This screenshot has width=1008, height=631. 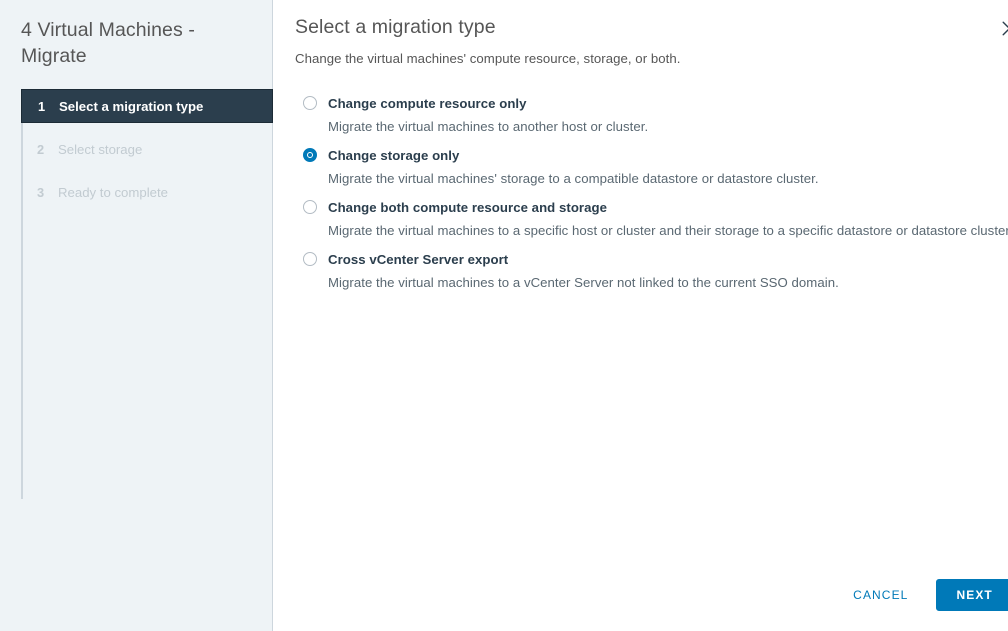 I want to click on sidebar-step-select-a-migration-type: 1 Select a migration type, so click(x=147, y=106).